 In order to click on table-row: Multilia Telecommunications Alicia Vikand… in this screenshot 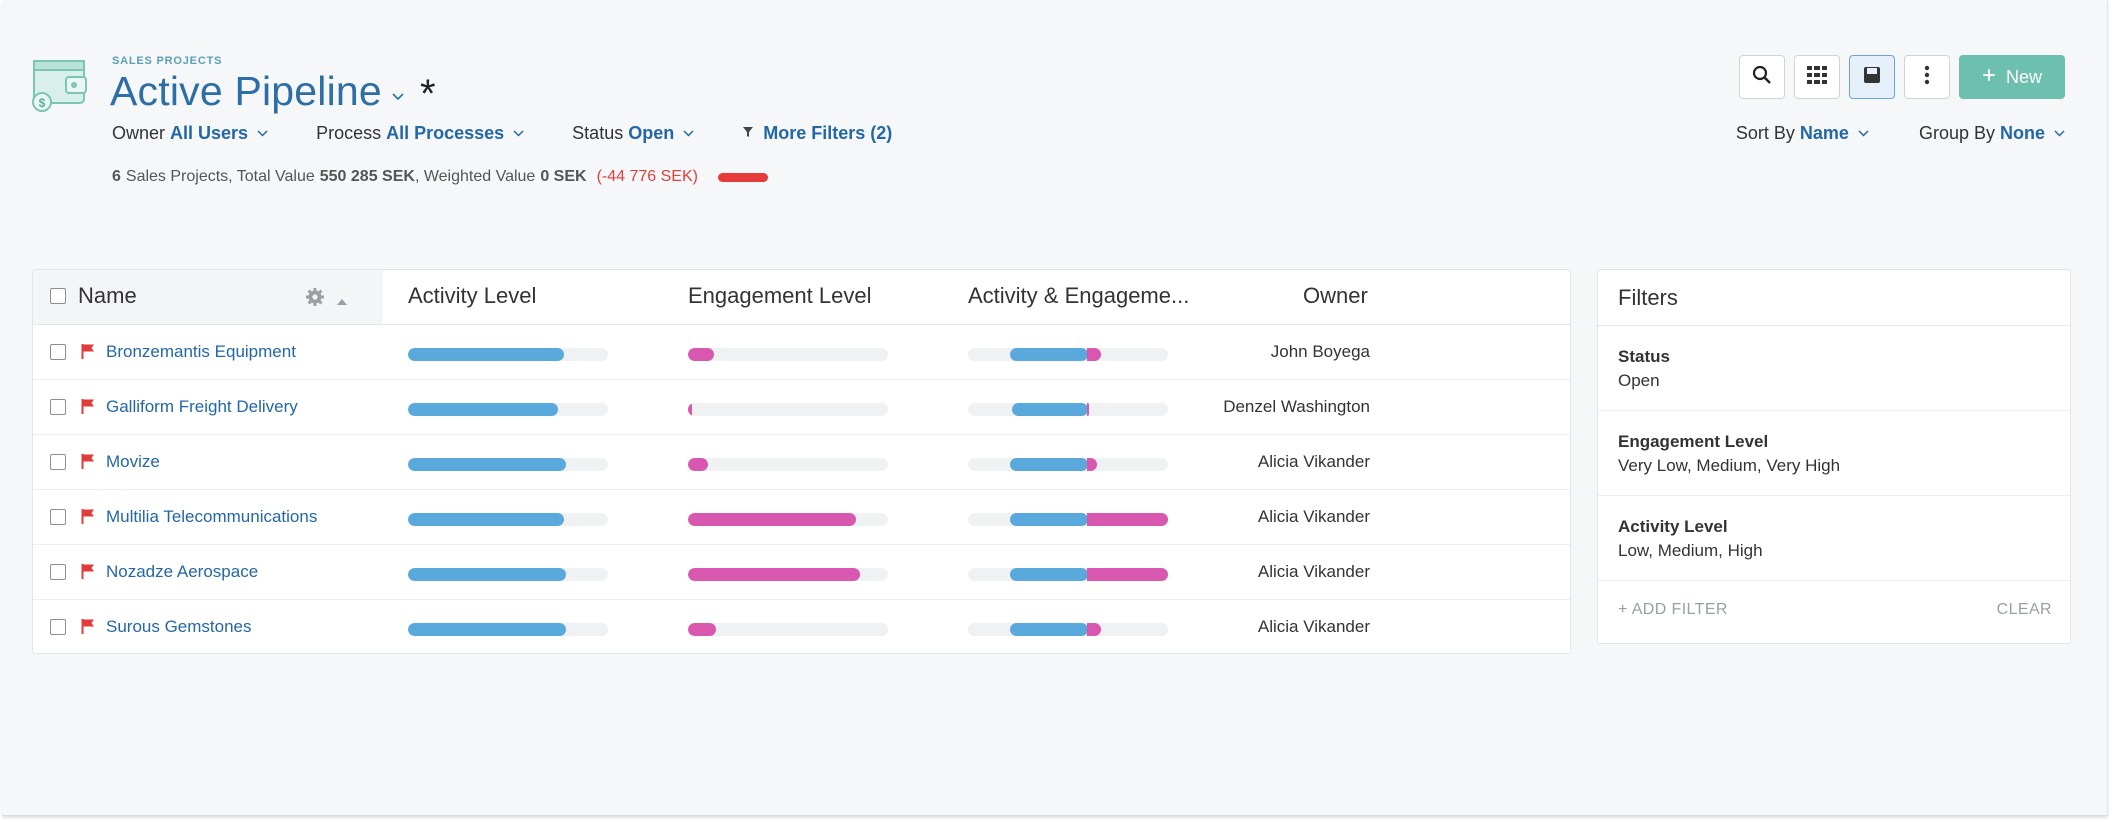, I will do `click(801, 517)`.